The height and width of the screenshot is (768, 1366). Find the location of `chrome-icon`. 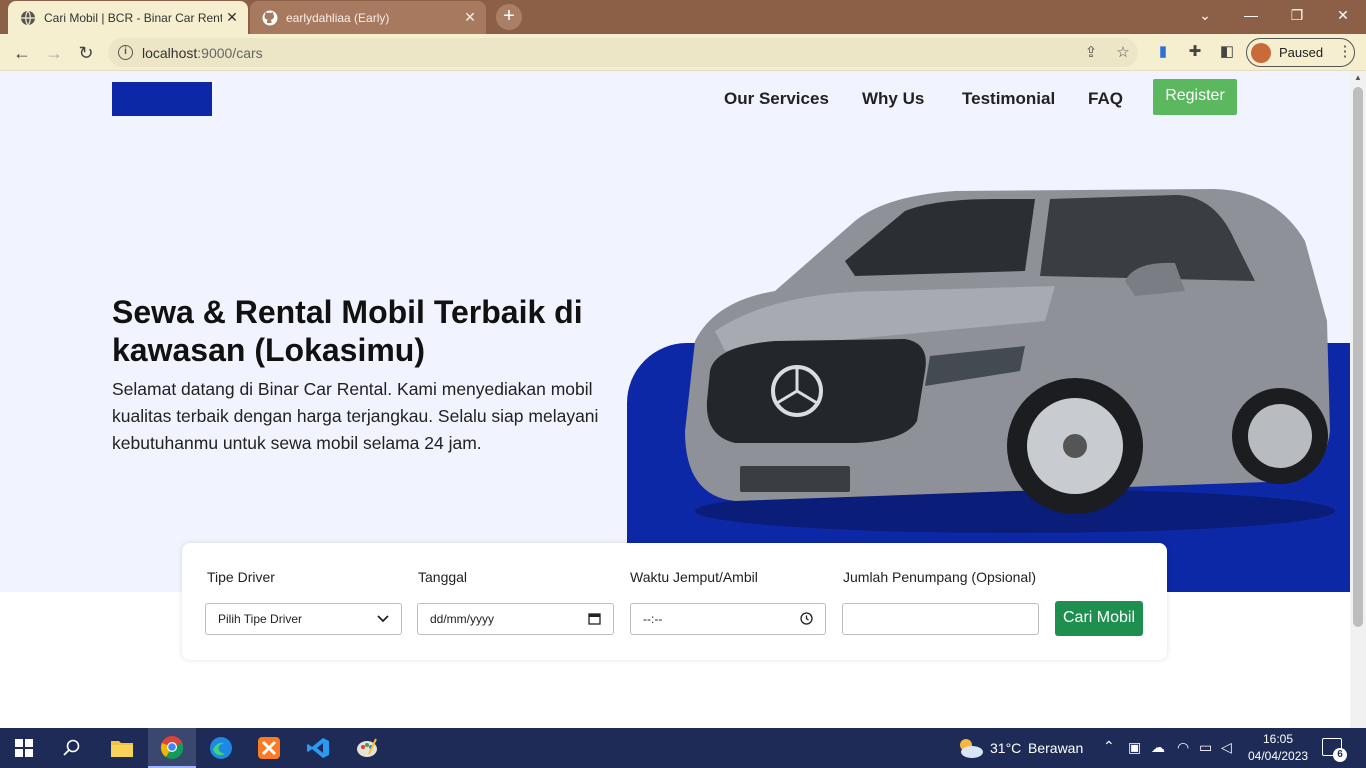

chrome-icon is located at coordinates (172, 748).